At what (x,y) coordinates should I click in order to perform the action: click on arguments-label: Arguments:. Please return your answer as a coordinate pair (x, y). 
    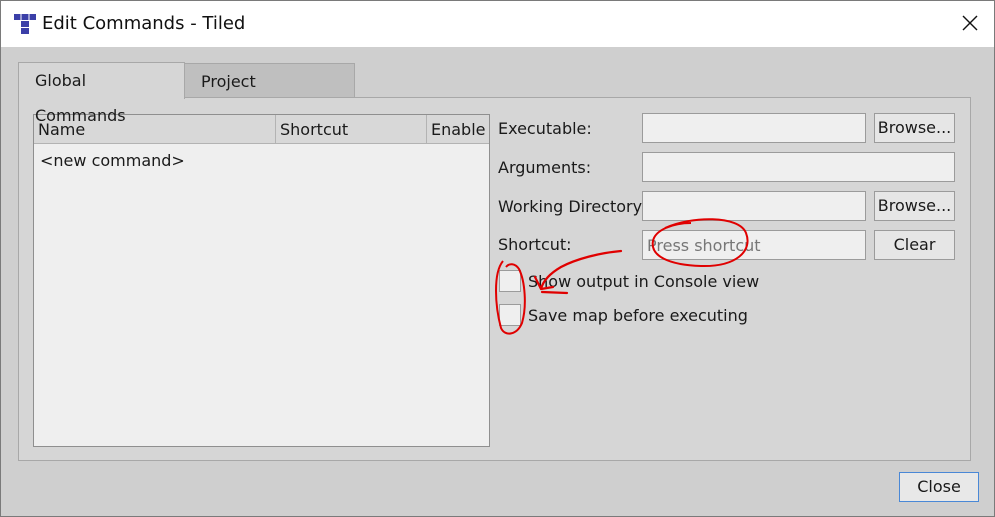
    Looking at the image, I should click on (545, 167).